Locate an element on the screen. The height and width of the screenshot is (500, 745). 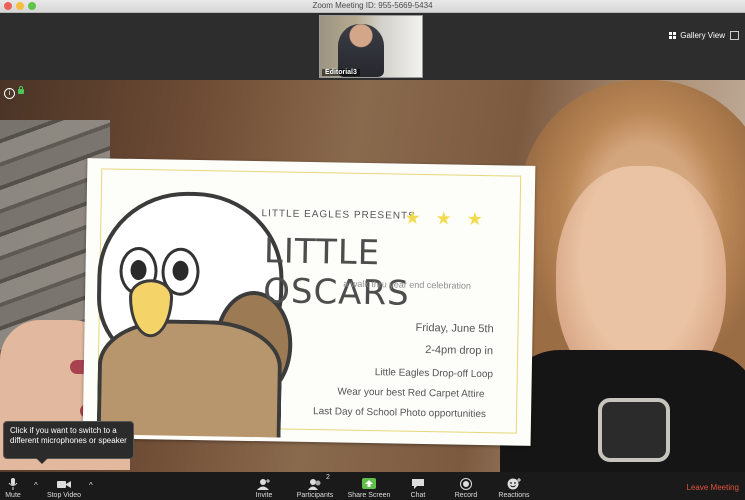
chat-button: Chat is located at coordinates (418, 486).